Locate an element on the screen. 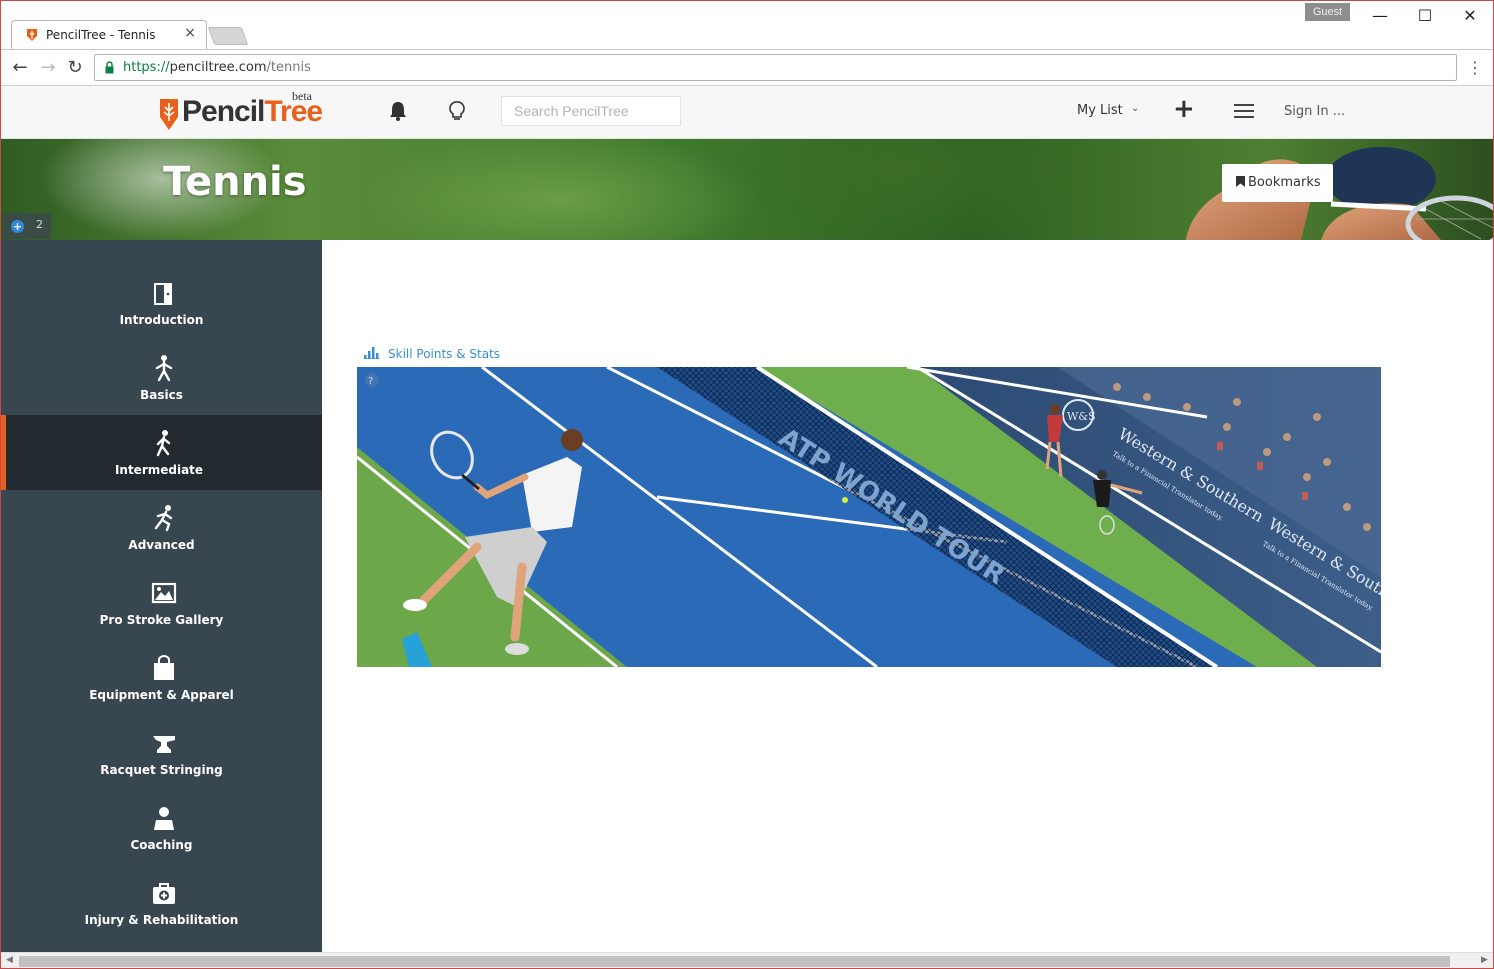  sidebar-item-basics: Basics is located at coordinates (161, 377).